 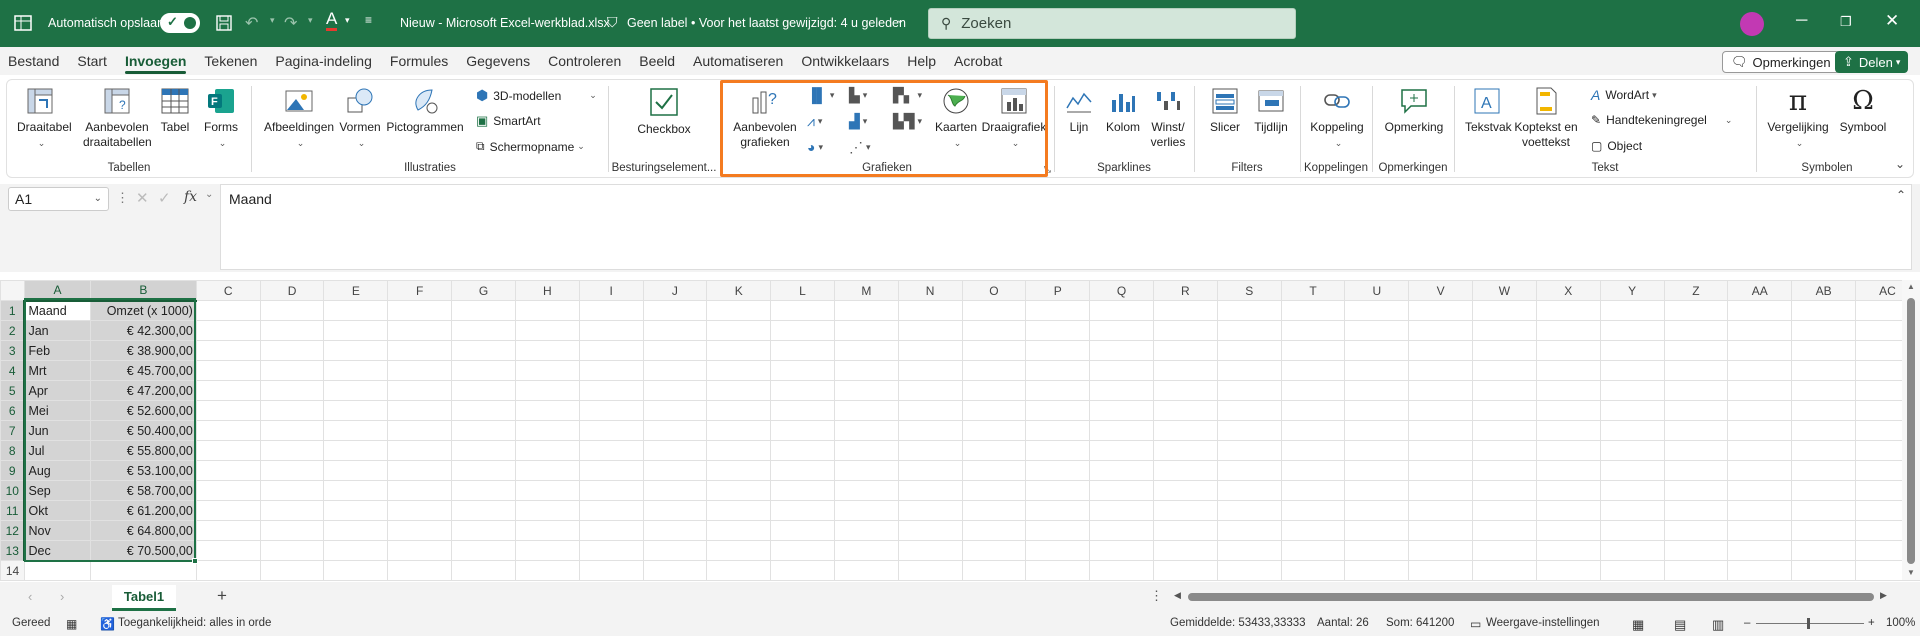 I want to click on last-modified: • Voor het laatst gewijzigd: 4 u geleden, so click(x=798, y=23).